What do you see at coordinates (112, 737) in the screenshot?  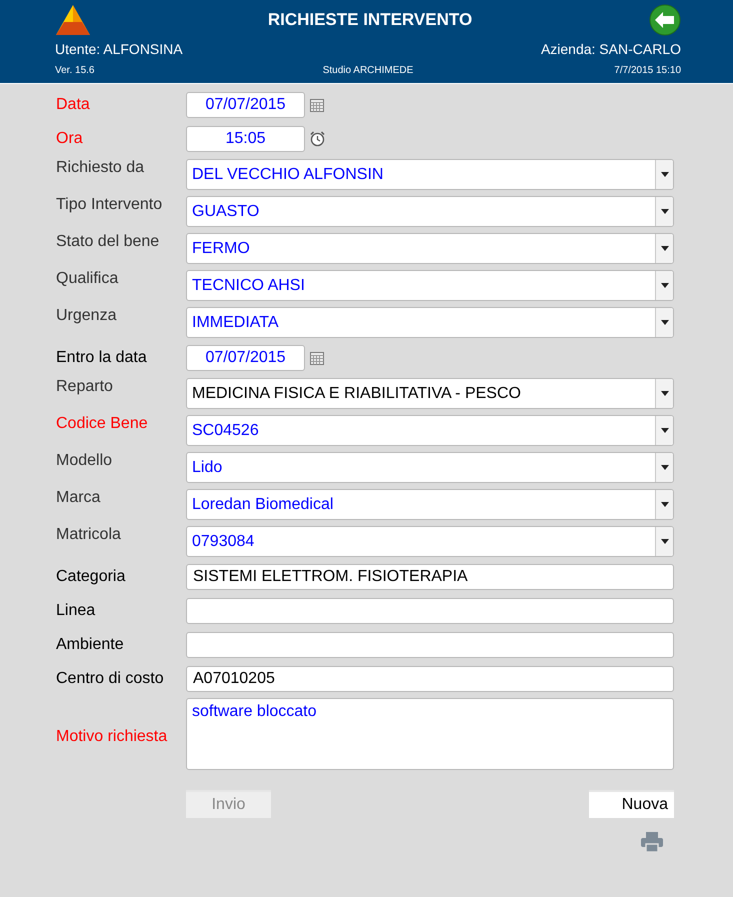 I see `field-label: Motivo richiesta` at bounding box center [112, 737].